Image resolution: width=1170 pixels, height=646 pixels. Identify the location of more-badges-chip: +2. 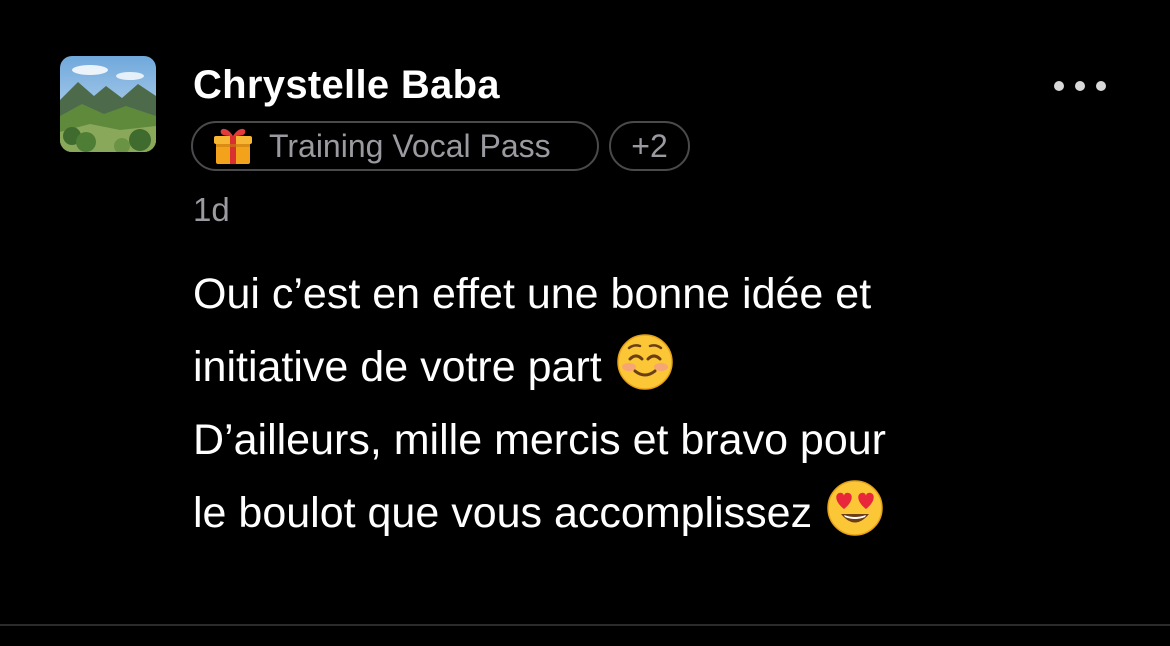
(649, 146).